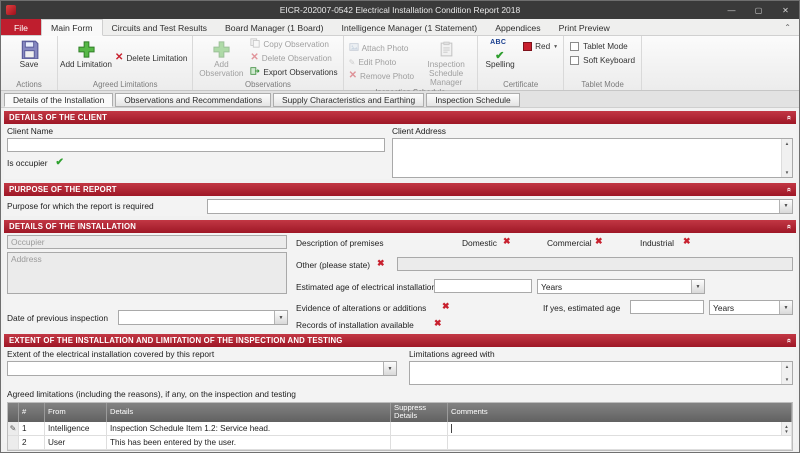  I want to click on other-status-icon: ✖, so click(381, 263).